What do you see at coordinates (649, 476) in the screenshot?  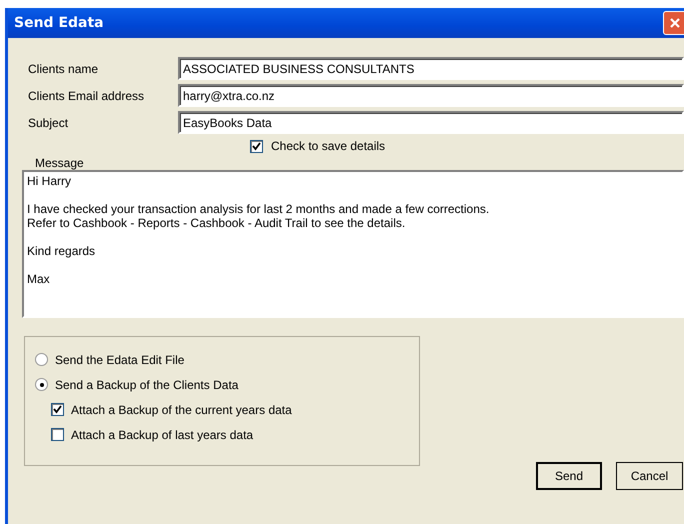 I see `dialog-button: Cancel` at bounding box center [649, 476].